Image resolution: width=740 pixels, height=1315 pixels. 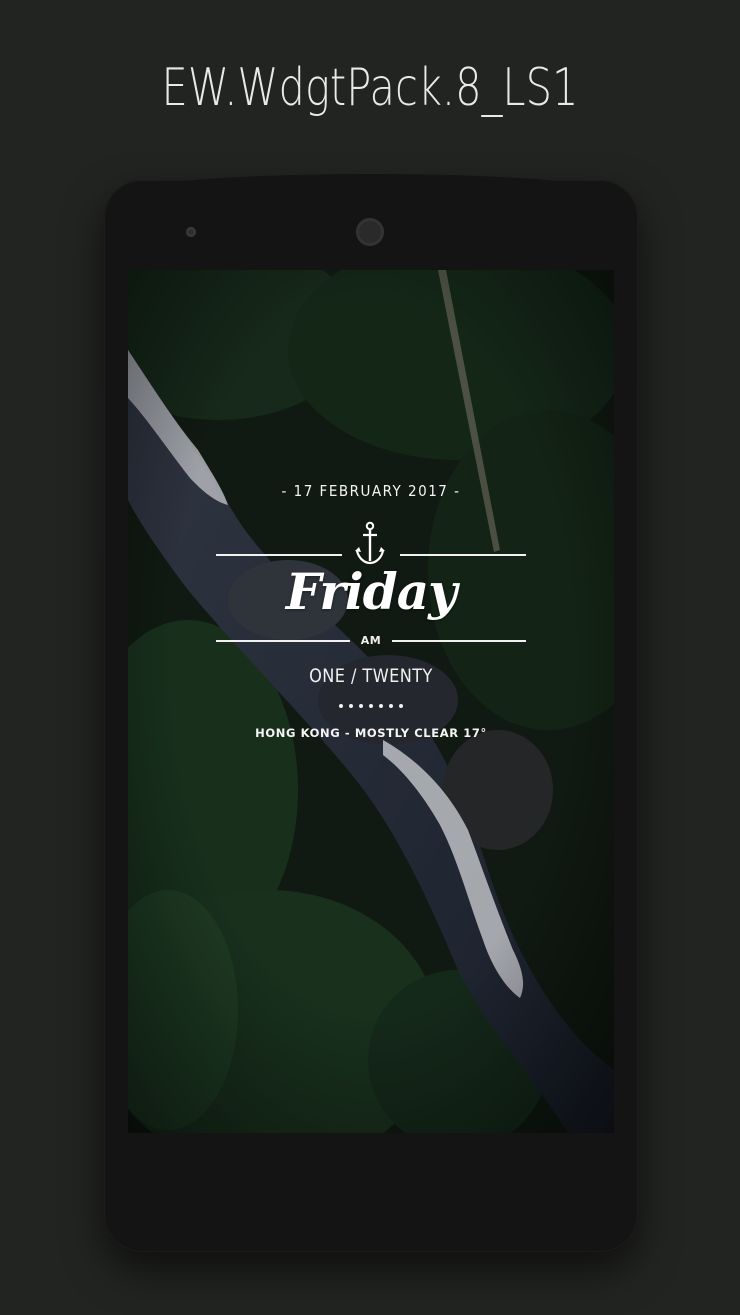 I want to click on power-button, so click(x=639, y=351).